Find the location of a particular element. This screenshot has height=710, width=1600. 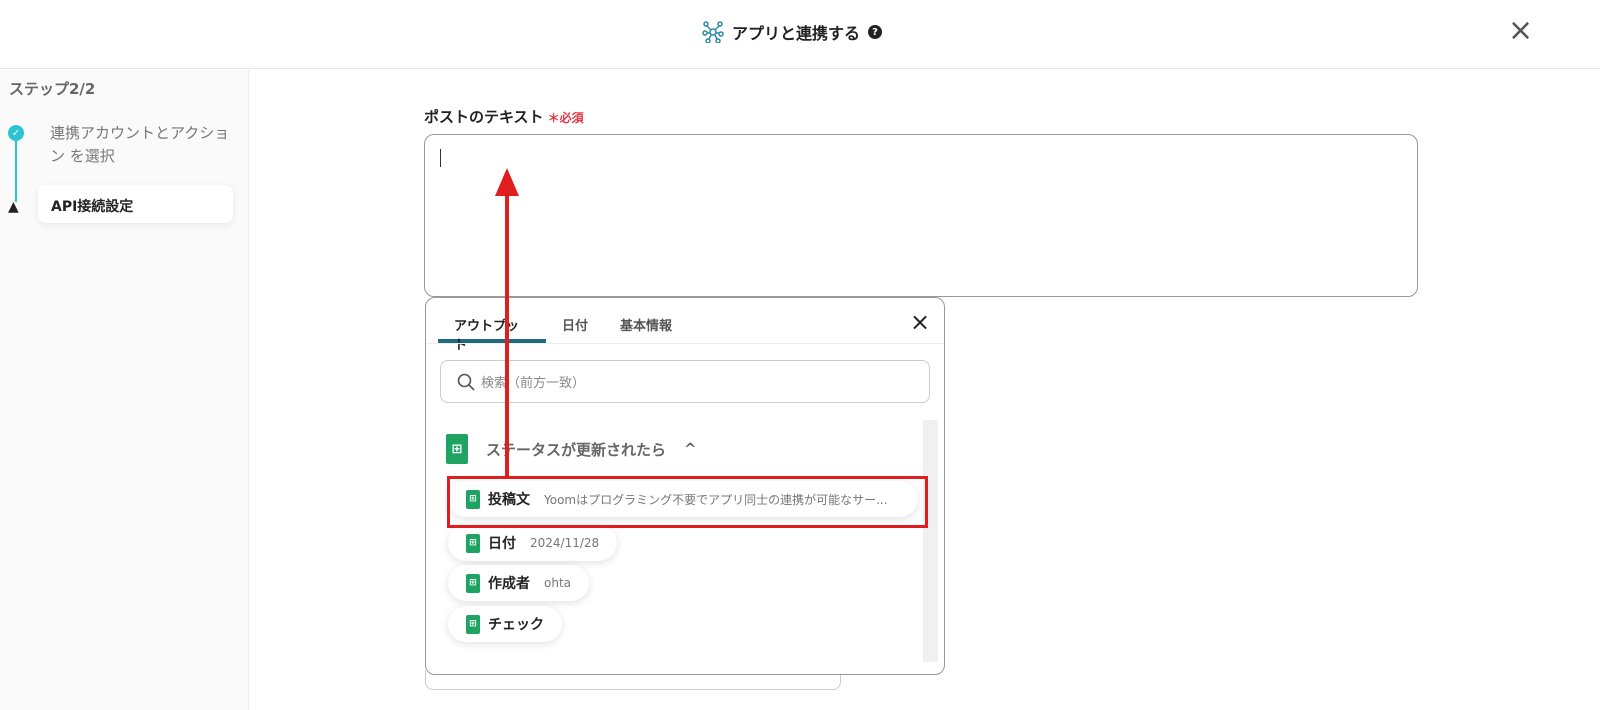

tab-divider is located at coordinates (685, 343).